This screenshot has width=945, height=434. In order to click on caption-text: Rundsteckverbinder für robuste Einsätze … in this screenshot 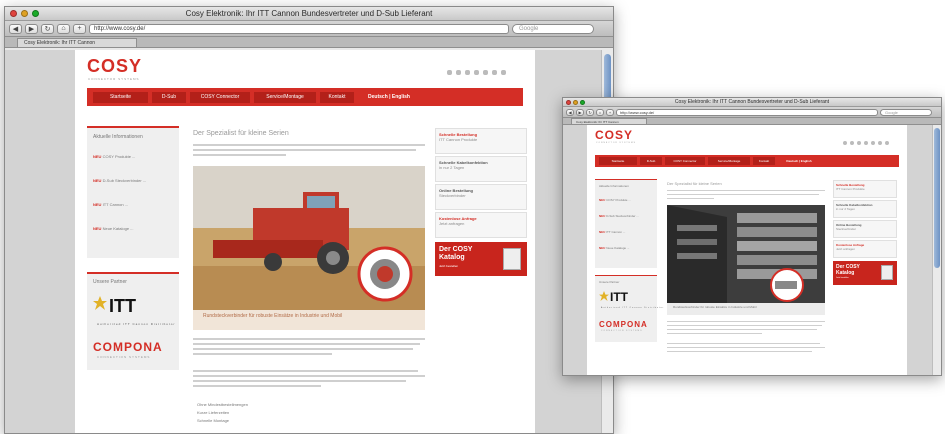, I will do `click(273, 316)`.